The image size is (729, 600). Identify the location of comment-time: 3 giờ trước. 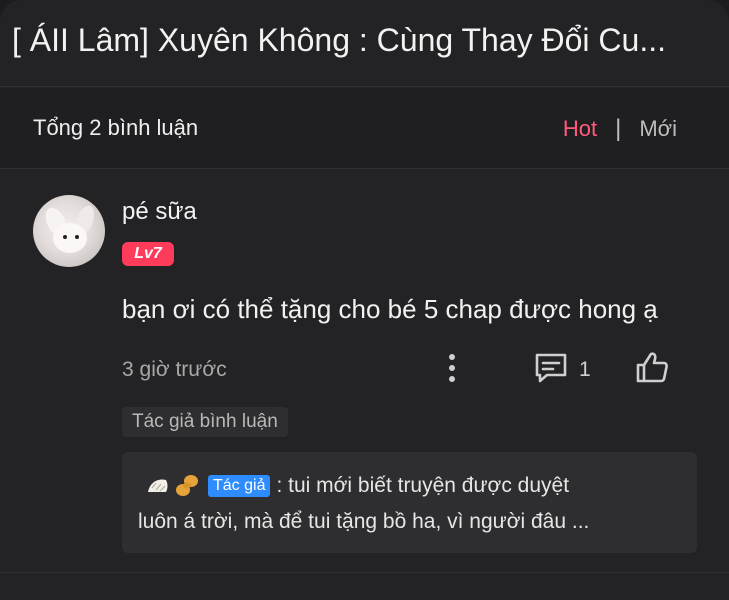
(174, 369).